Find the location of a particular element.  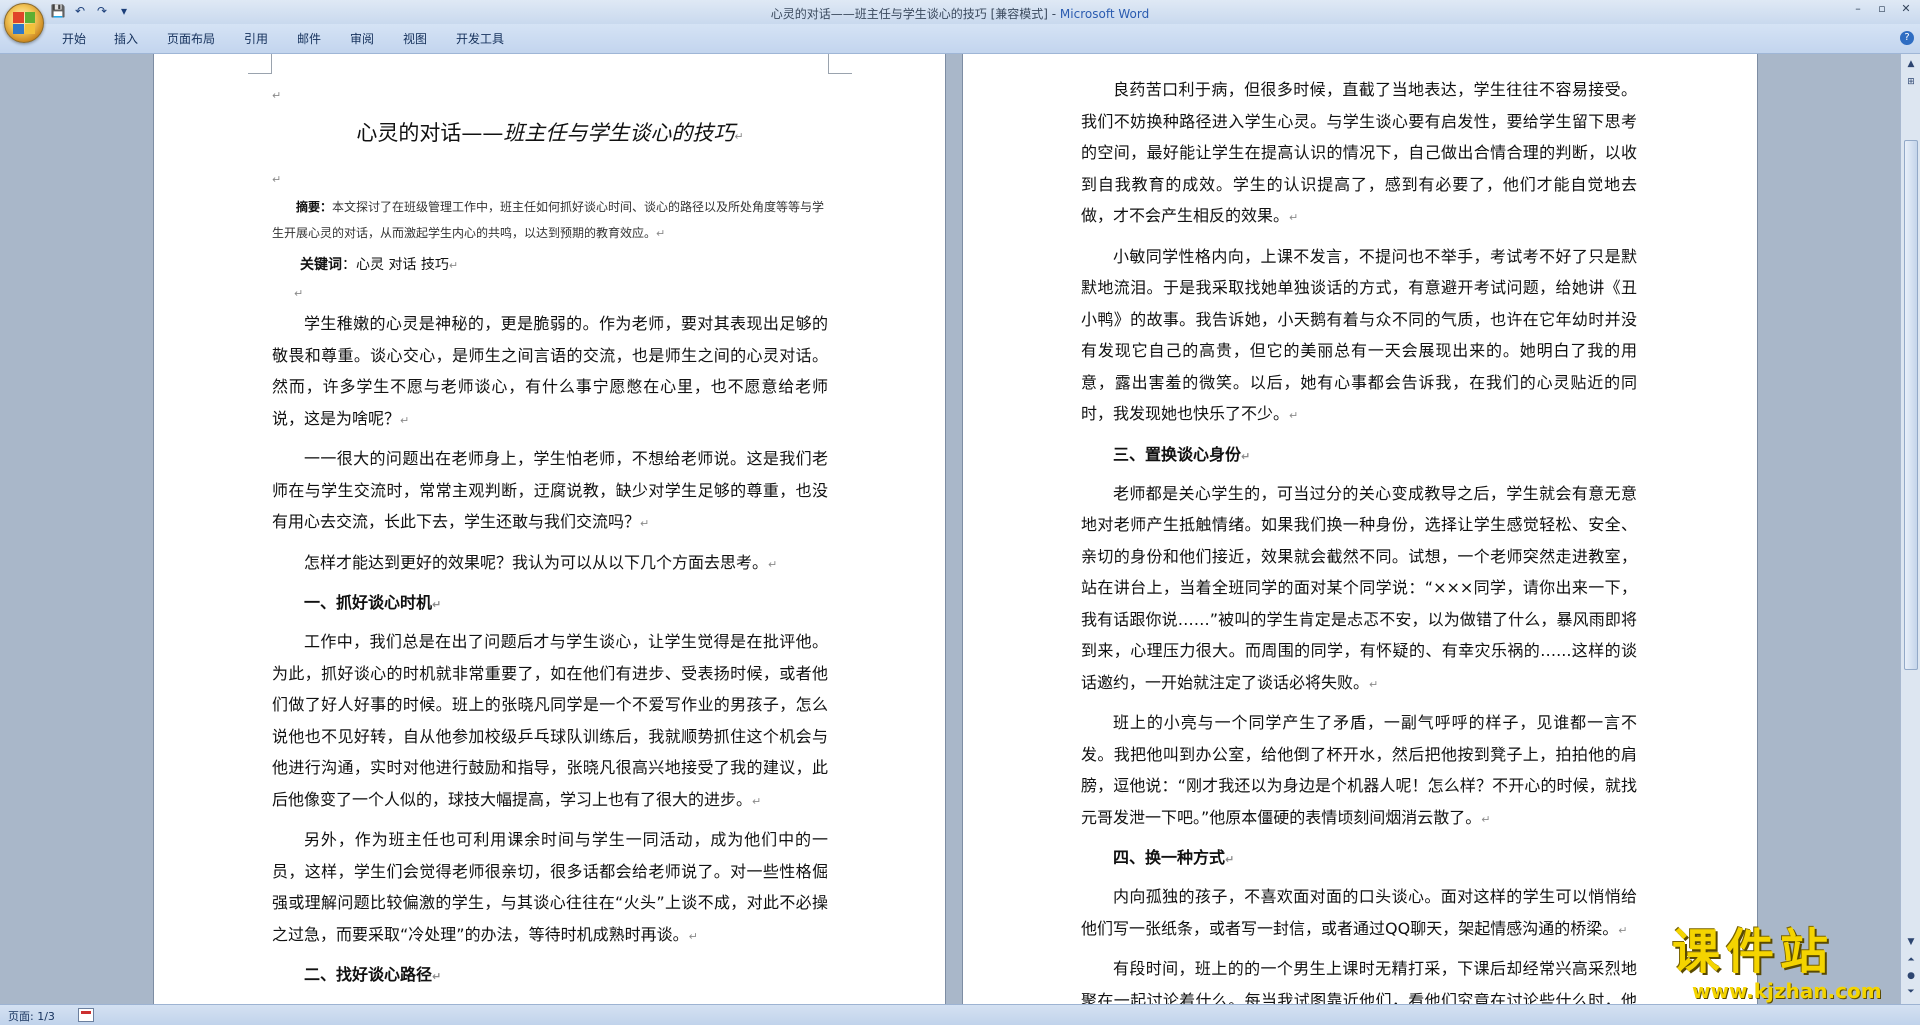

scroll-down-icon: ▼ is located at coordinates (1911, 942).